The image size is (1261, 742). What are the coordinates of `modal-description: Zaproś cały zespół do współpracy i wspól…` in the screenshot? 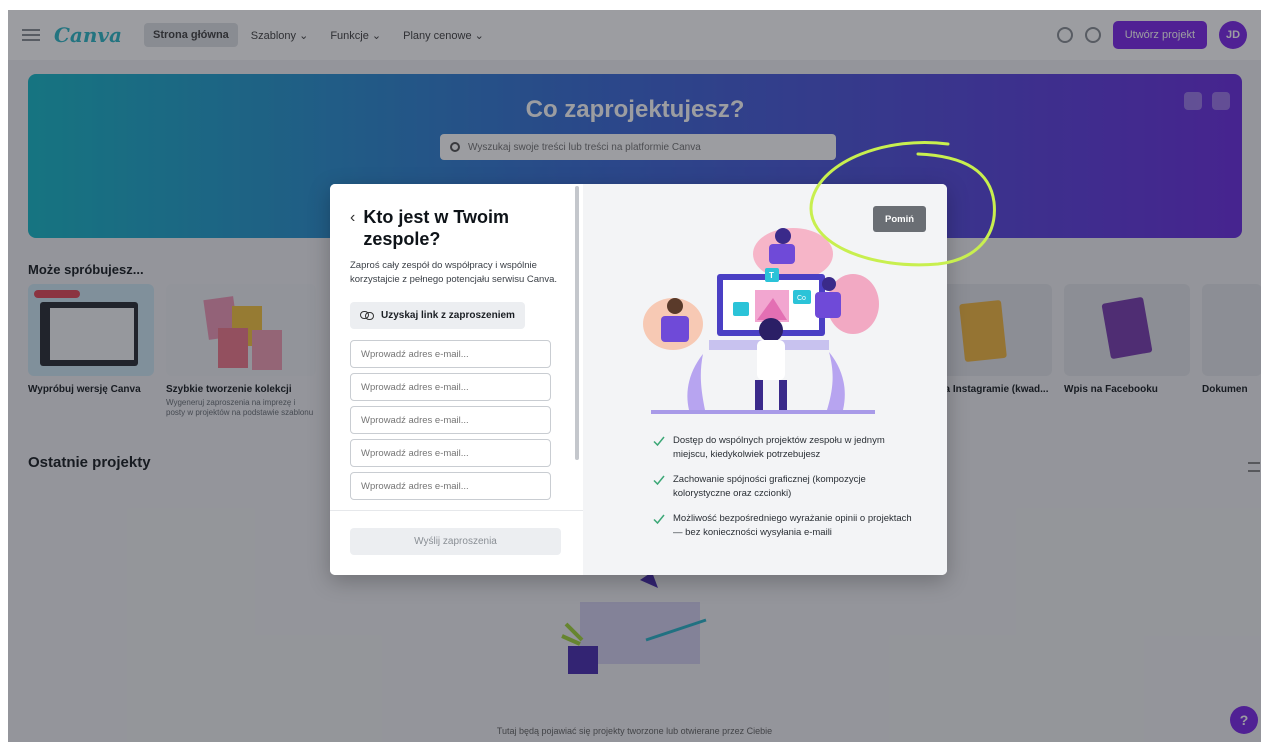 It's located at (453, 272).